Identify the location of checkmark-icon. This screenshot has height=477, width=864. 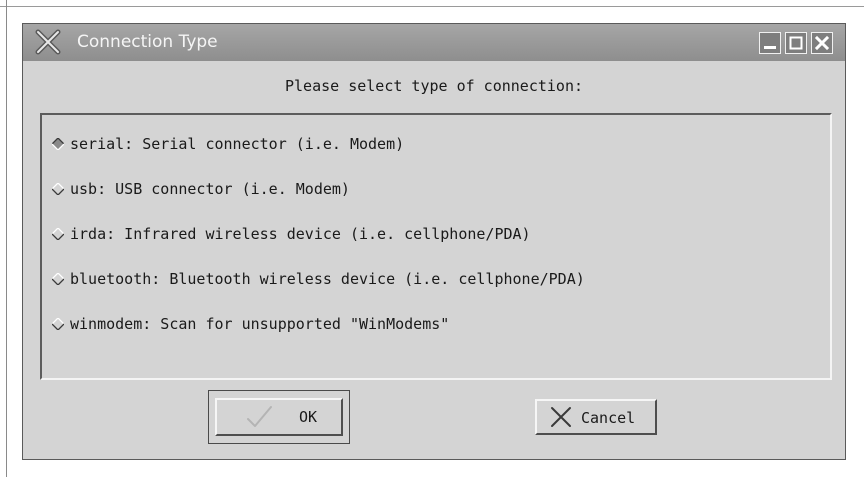
(259, 416).